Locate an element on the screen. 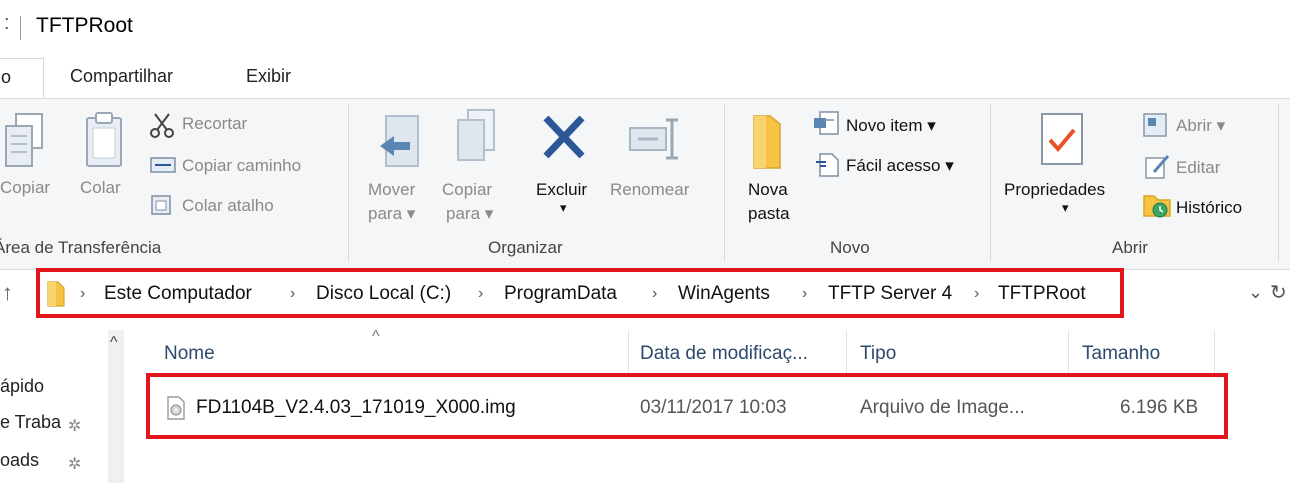  move-to-icon is located at coordinates (399, 142).